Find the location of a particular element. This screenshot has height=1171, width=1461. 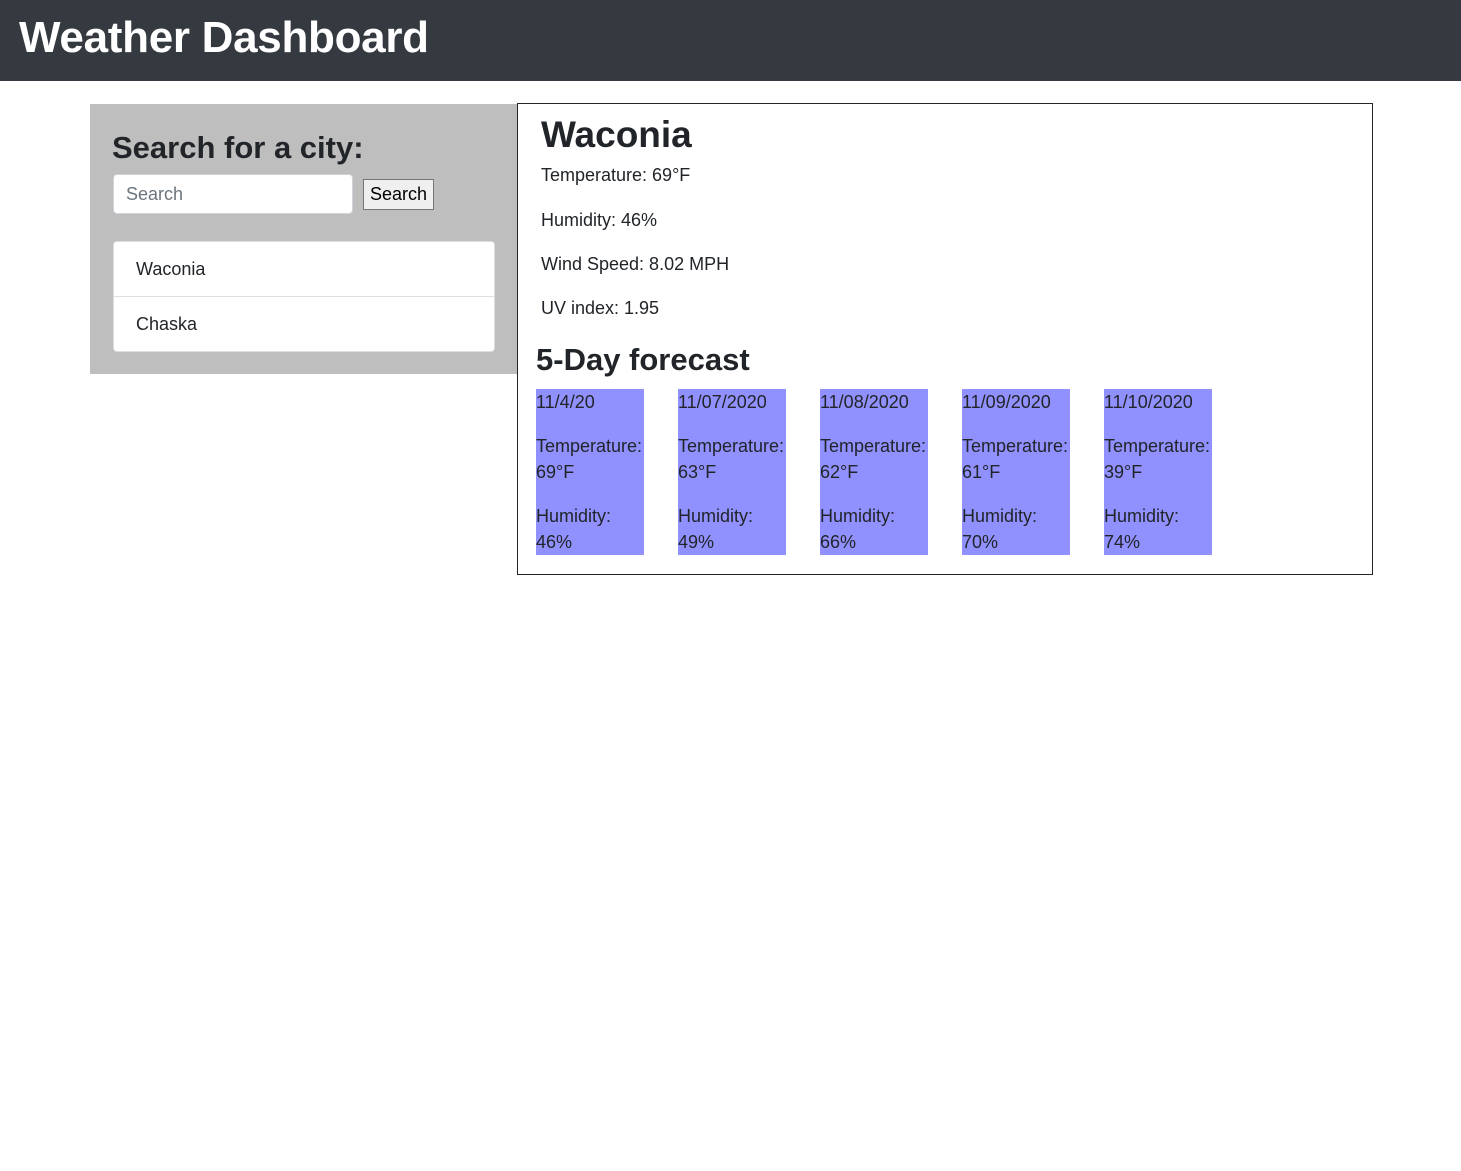

forecast-title: 5-Day forecast is located at coordinates (643, 359).